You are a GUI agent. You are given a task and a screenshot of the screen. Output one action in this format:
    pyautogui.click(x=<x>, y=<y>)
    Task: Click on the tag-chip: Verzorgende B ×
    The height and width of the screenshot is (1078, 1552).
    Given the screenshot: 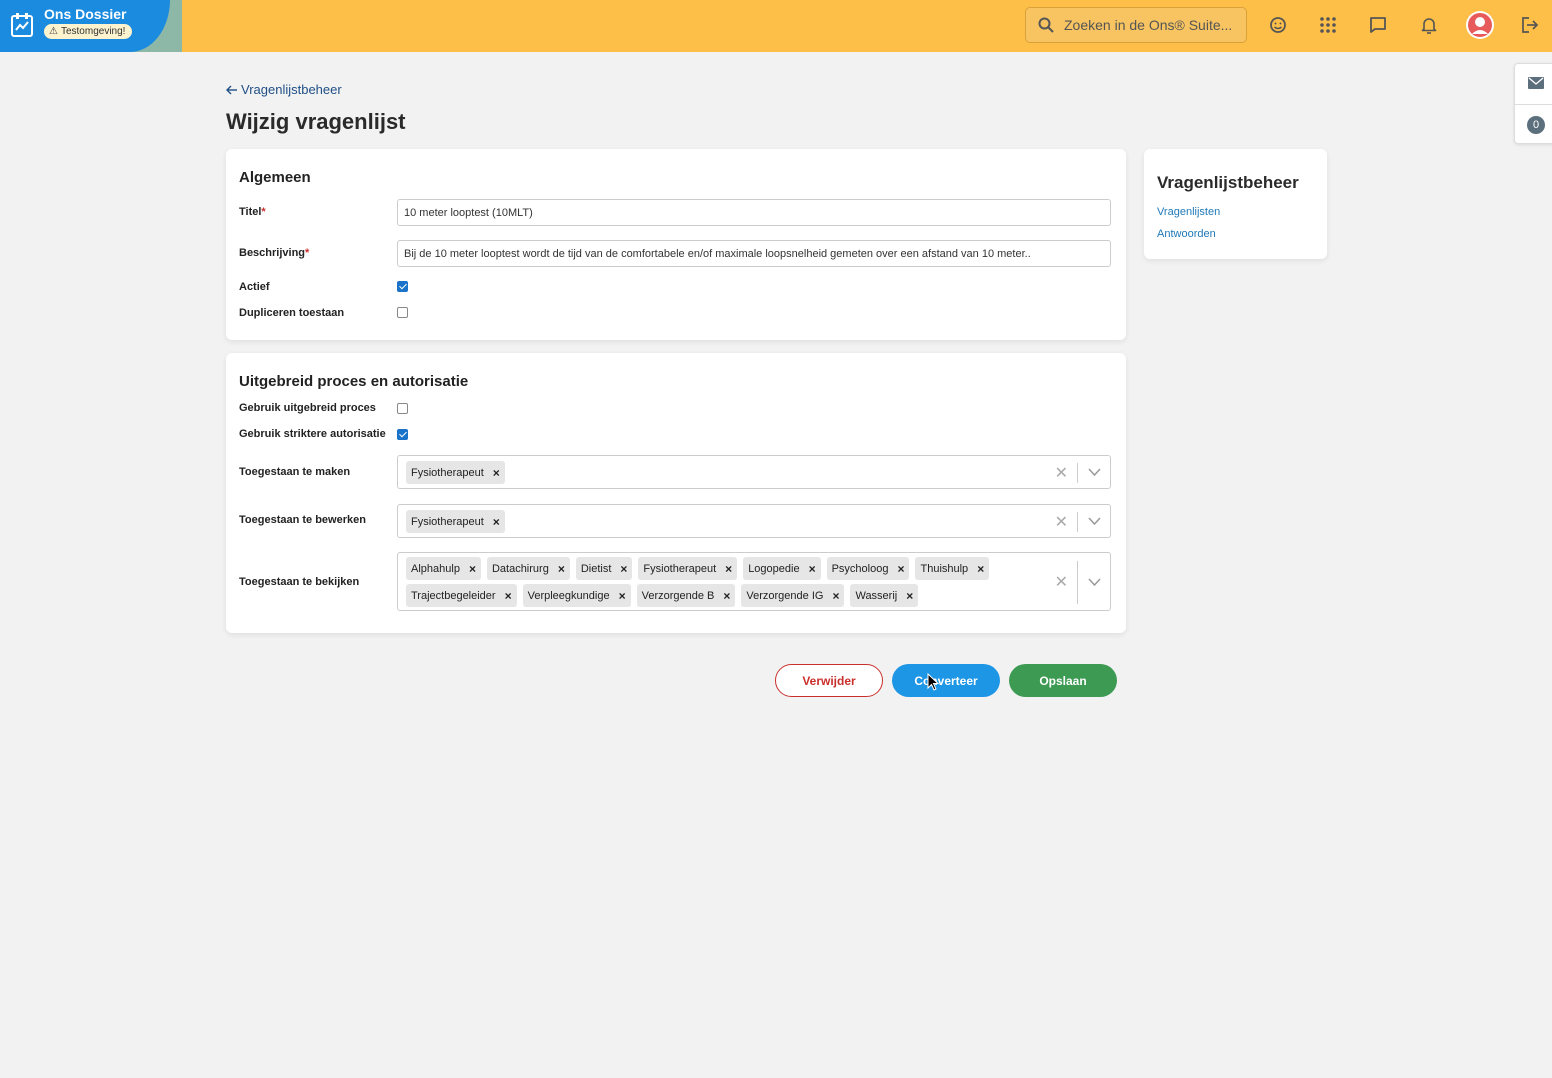 What is the action you would take?
    pyautogui.click(x=686, y=595)
    